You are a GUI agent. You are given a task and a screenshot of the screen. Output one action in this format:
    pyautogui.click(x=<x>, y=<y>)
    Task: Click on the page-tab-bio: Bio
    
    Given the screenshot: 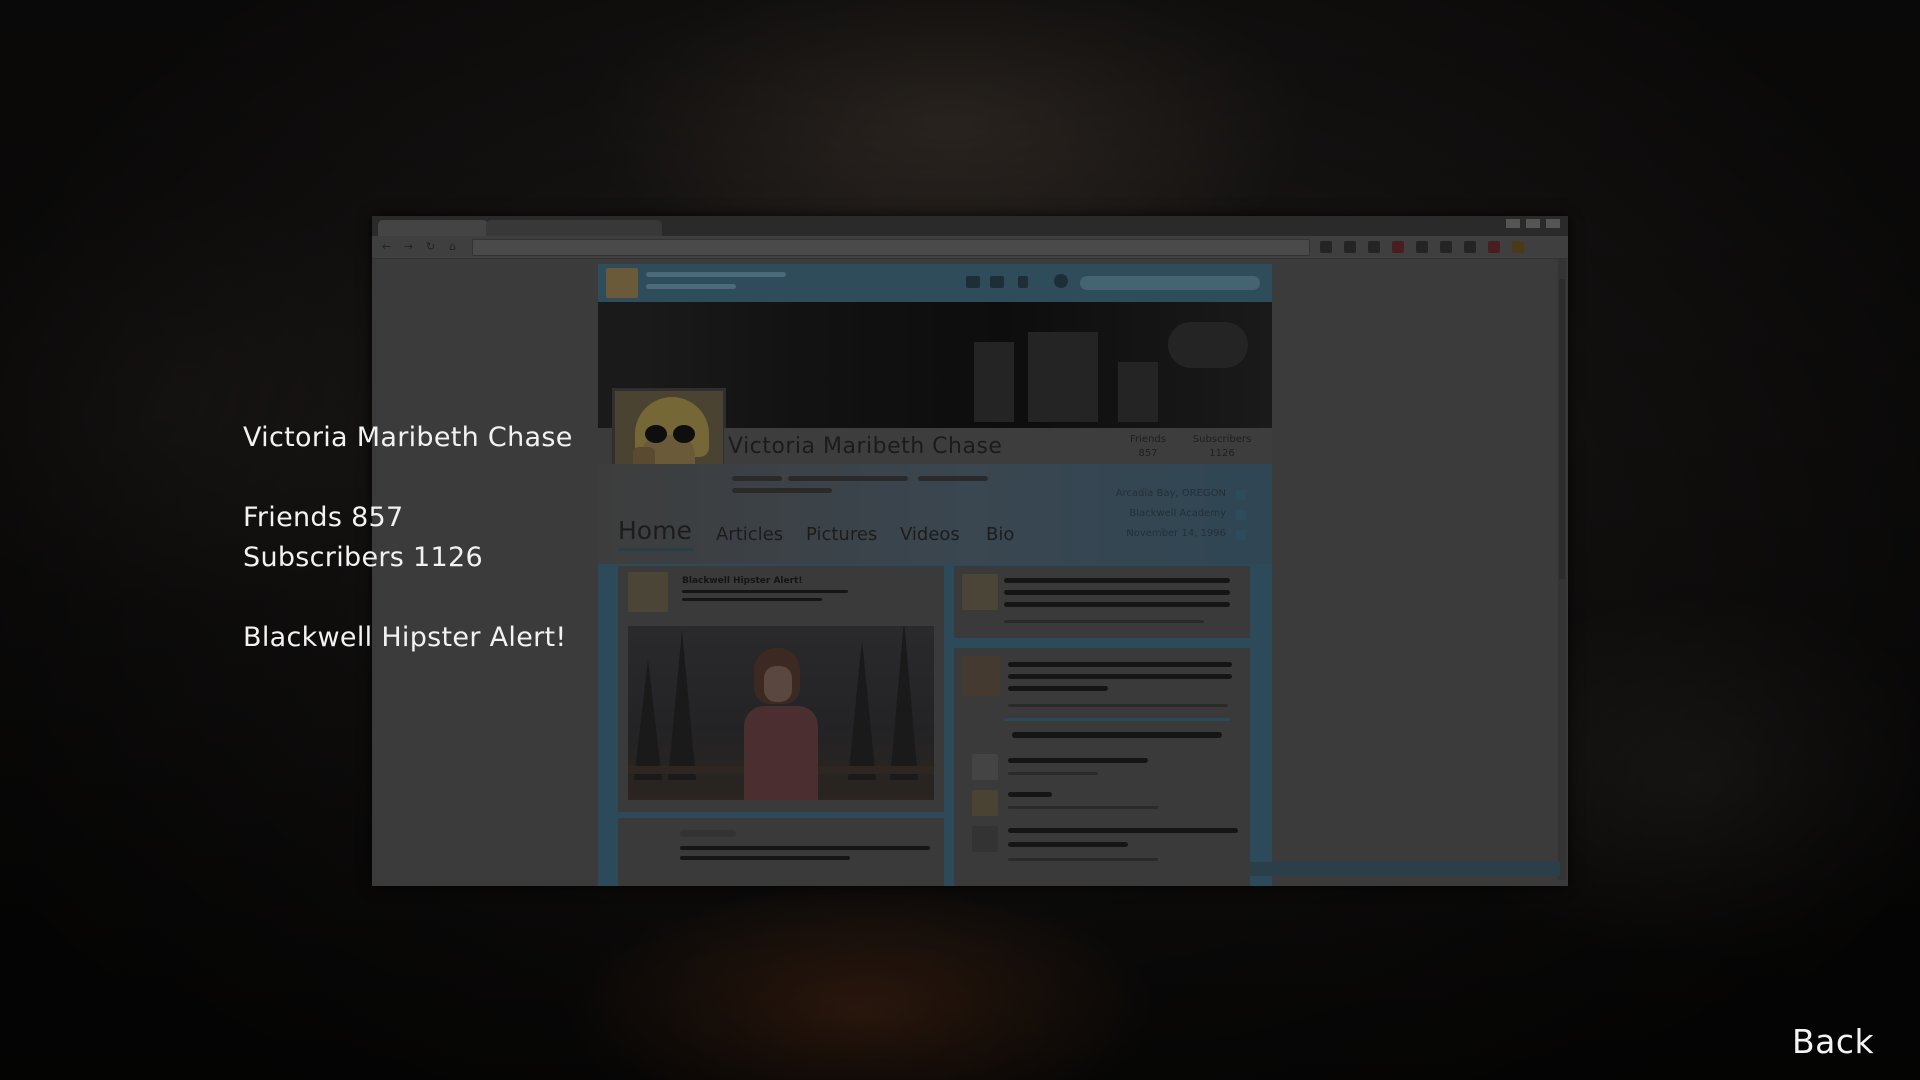 What is the action you would take?
    pyautogui.click(x=1000, y=534)
    